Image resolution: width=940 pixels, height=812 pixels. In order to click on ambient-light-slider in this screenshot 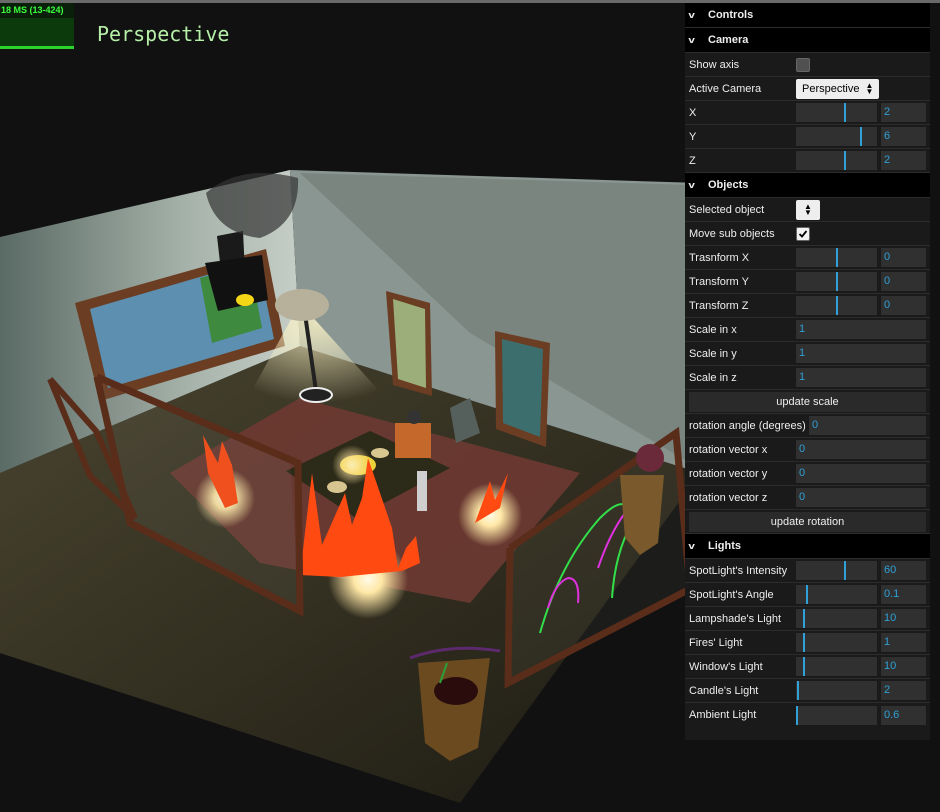, I will do `click(836, 715)`.